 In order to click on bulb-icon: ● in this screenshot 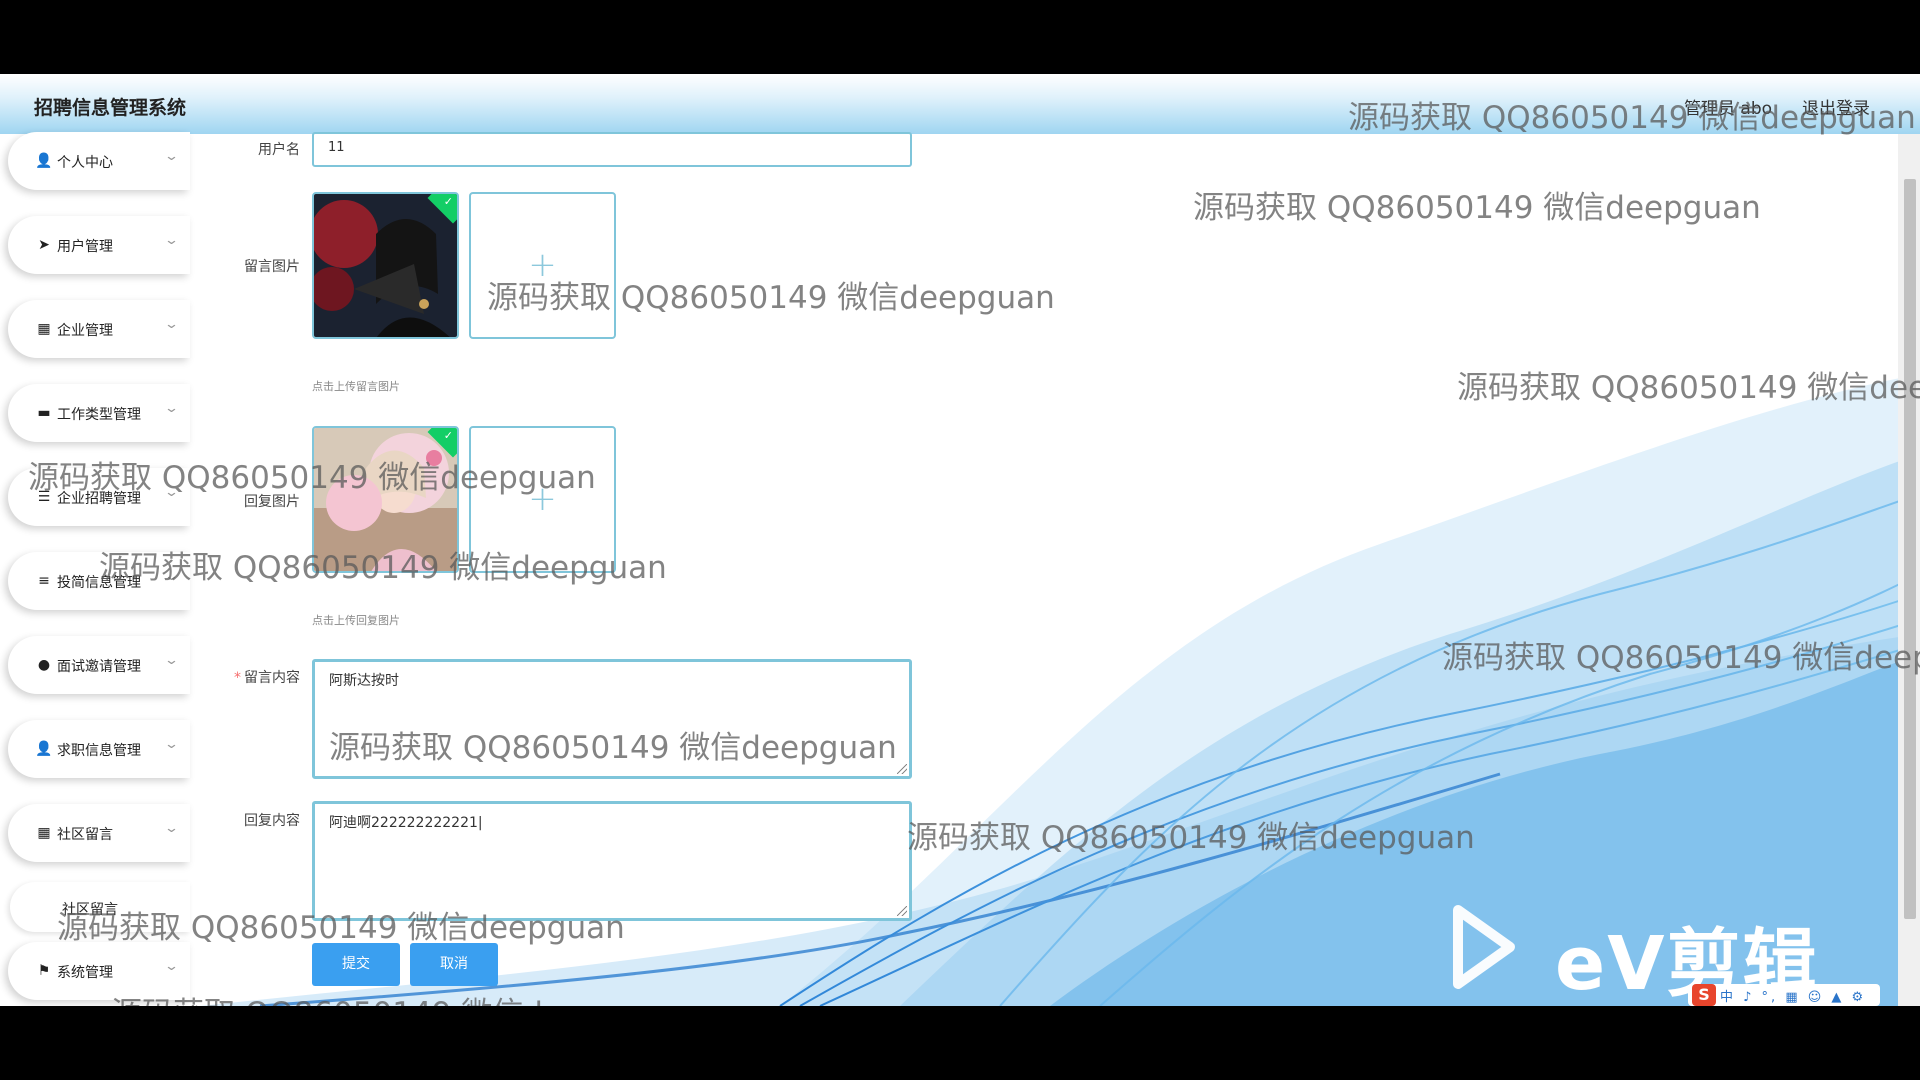, I will do `click(44, 665)`.